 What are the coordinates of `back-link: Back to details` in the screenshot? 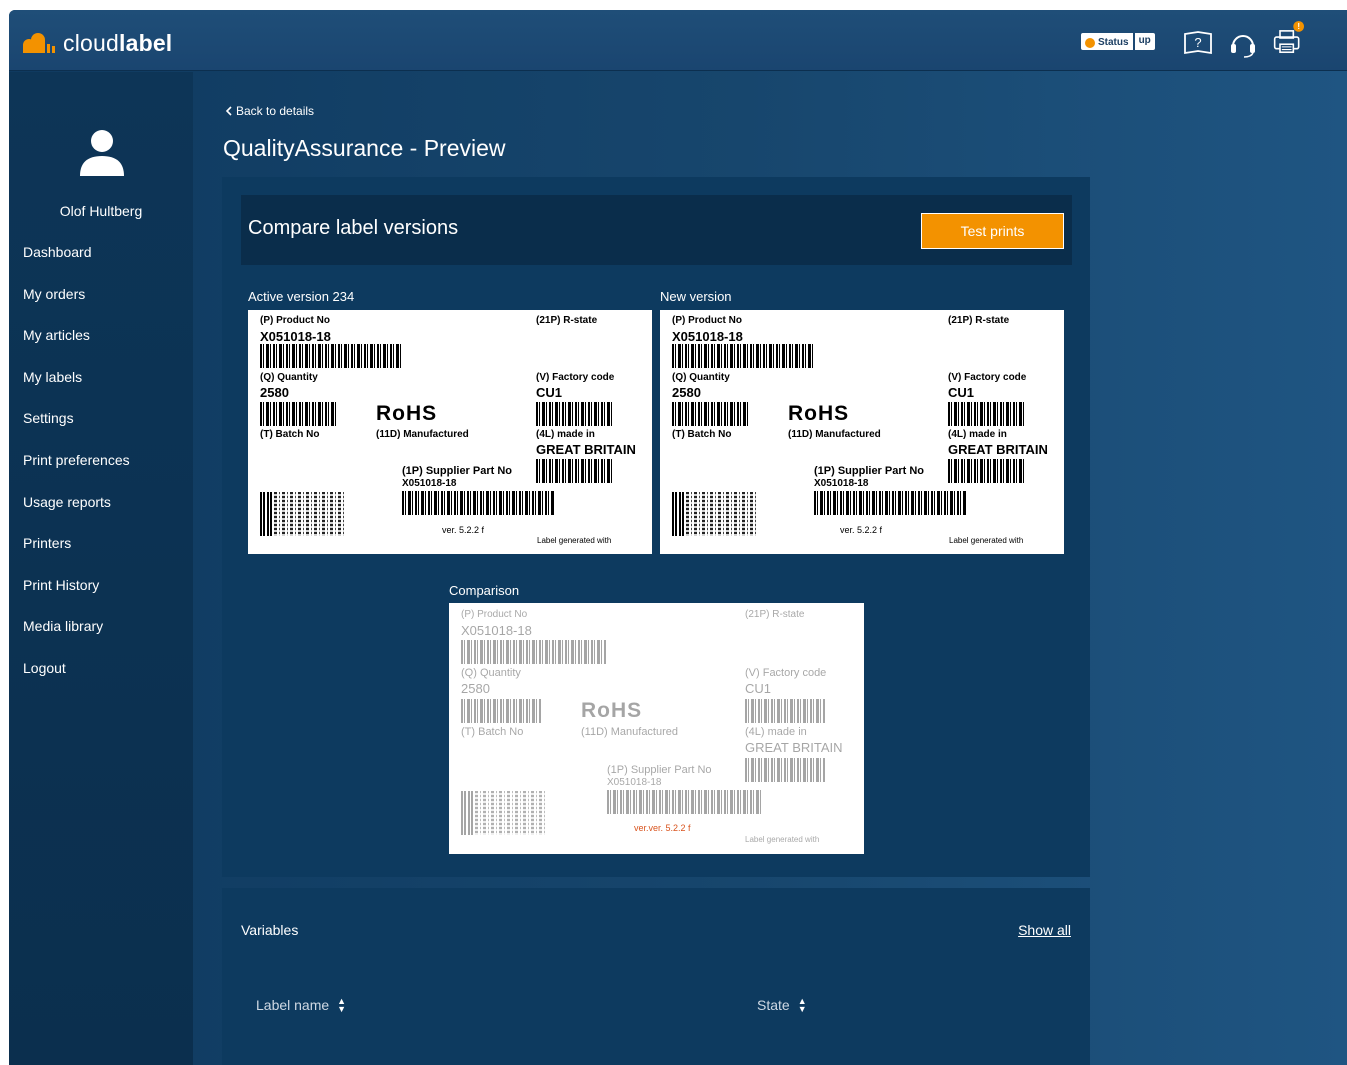 It's located at (269, 111).